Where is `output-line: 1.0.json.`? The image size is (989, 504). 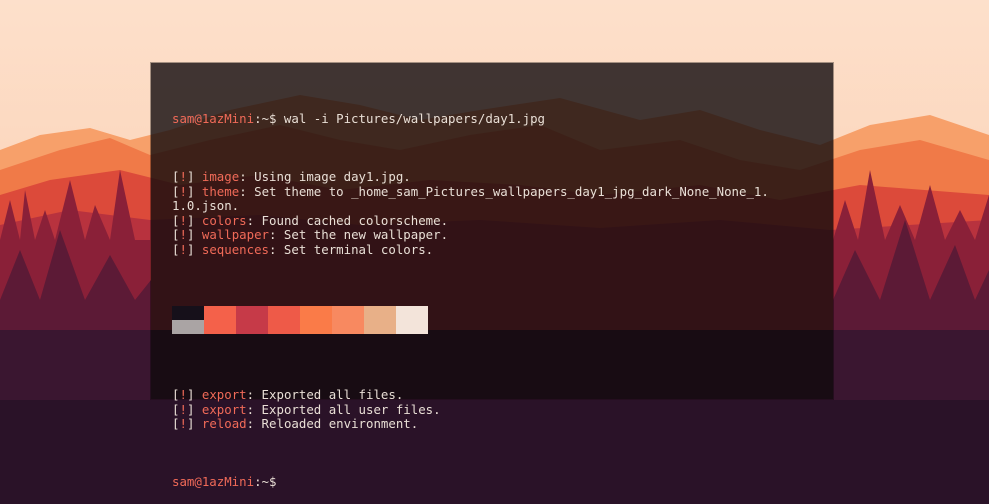
output-line: 1.0.json. is located at coordinates (502, 206).